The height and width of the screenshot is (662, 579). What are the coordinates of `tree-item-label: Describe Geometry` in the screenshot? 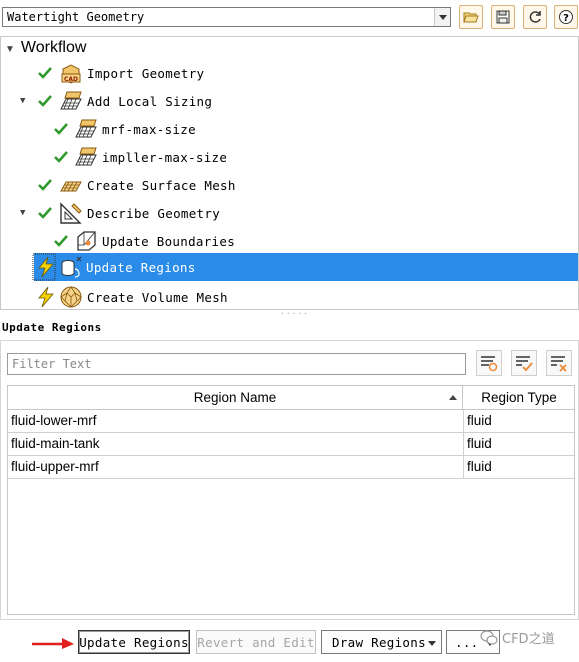 It's located at (154, 213).